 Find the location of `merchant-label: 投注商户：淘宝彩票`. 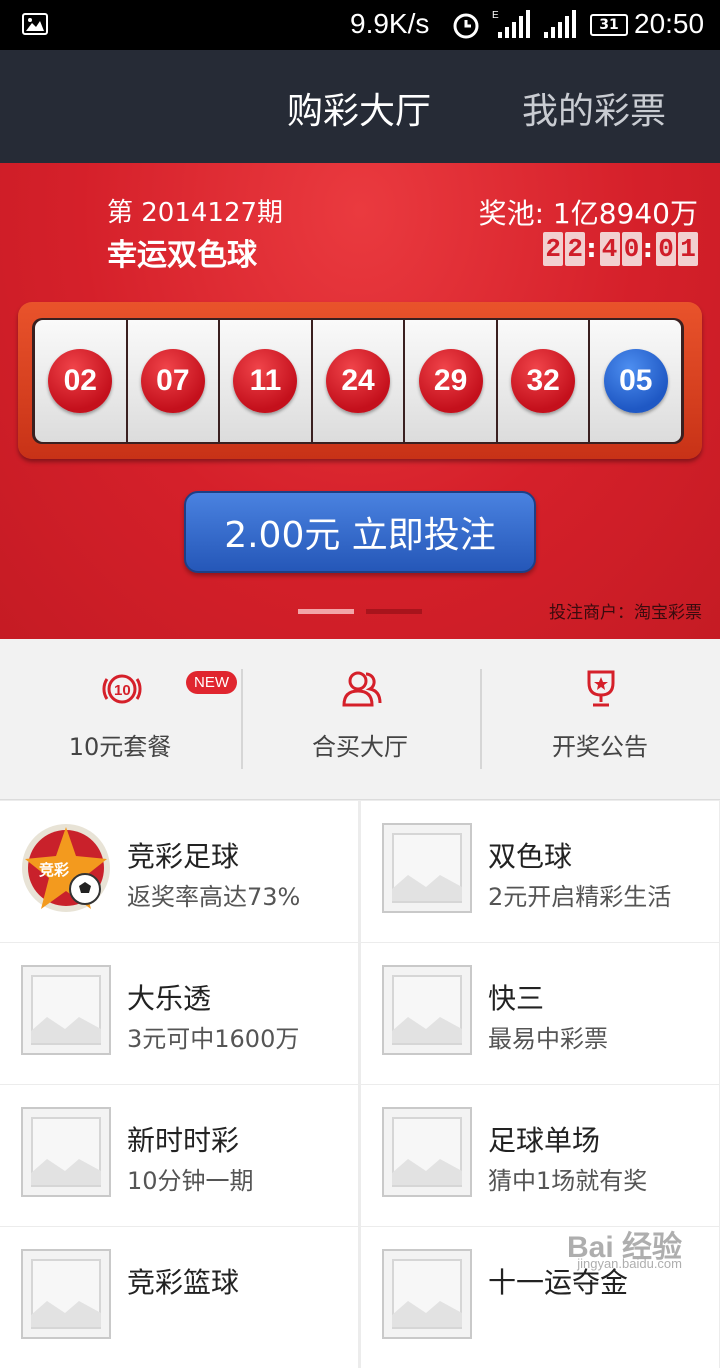

merchant-label: 投注商户：淘宝彩票 is located at coordinates (625, 613).